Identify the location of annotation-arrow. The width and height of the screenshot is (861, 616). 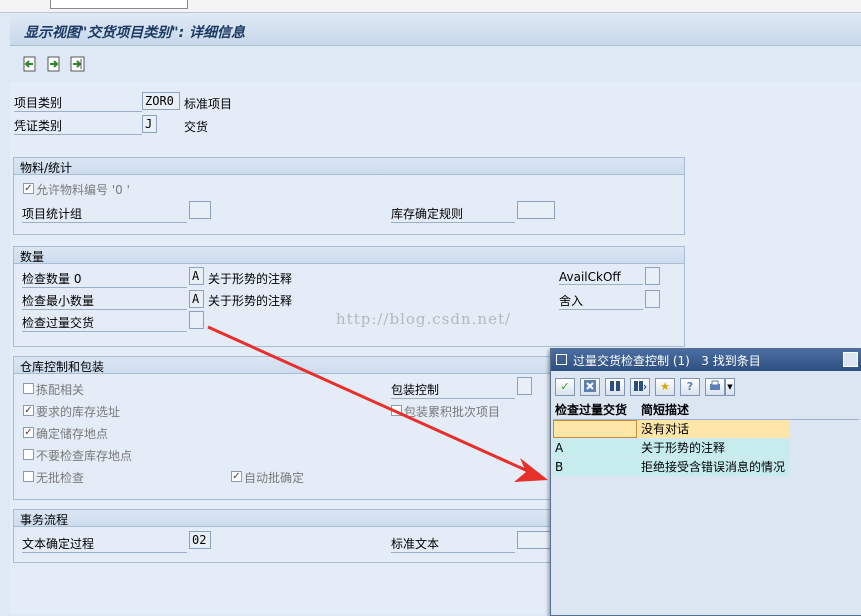
(377, 403).